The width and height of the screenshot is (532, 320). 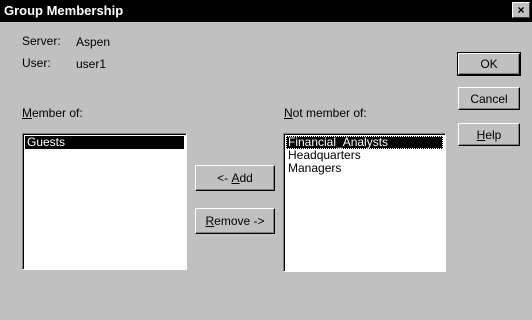 I want to click on help-button: Help, so click(x=489, y=134).